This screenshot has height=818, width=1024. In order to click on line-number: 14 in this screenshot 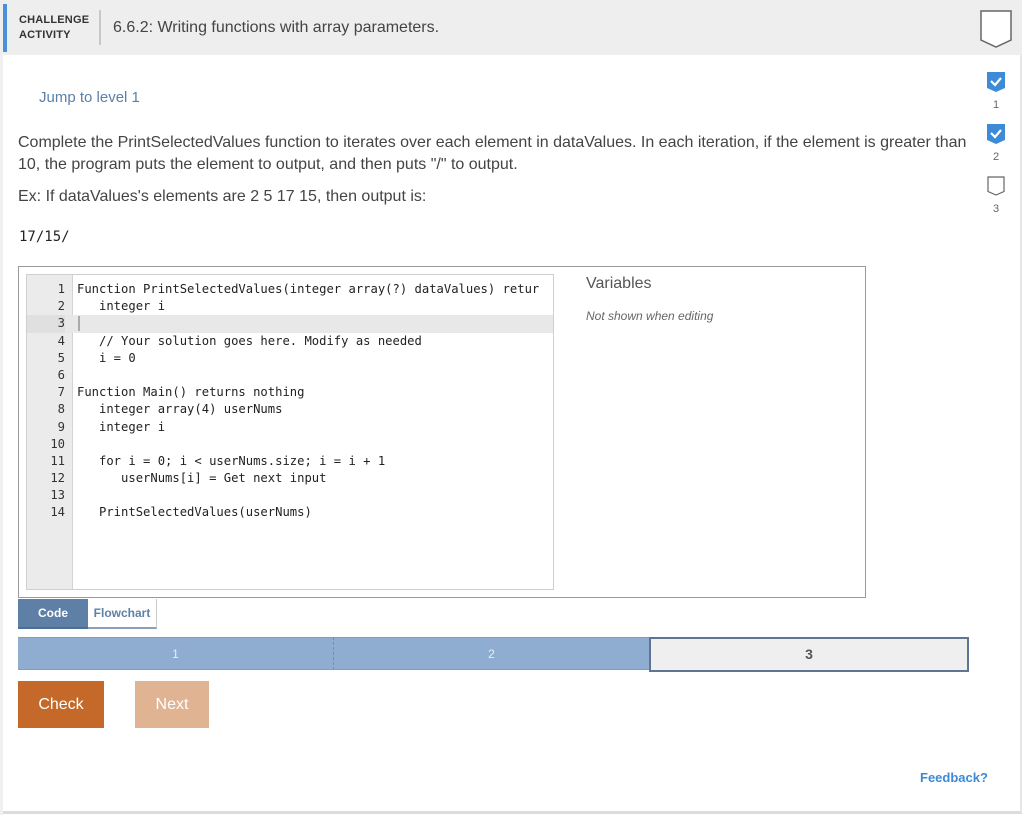, I will do `click(57, 512)`.